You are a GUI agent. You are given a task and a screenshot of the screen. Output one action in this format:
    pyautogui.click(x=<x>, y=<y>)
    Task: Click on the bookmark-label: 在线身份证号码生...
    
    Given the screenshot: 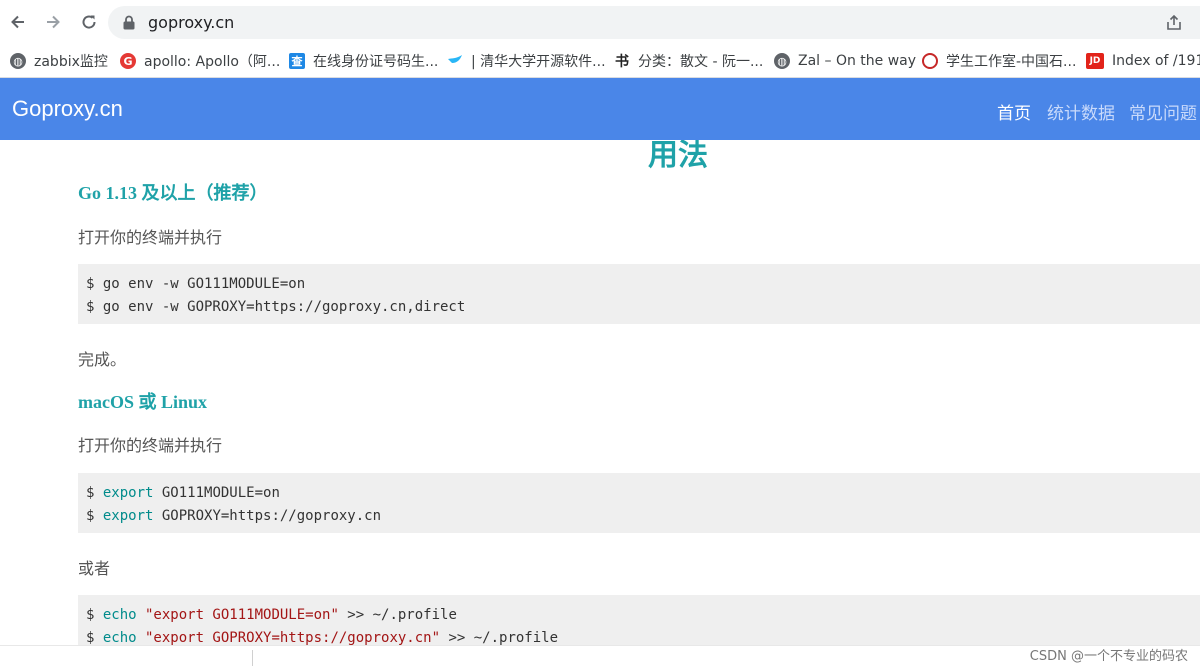 What is the action you would take?
    pyautogui.click(x=376, y=62)
    